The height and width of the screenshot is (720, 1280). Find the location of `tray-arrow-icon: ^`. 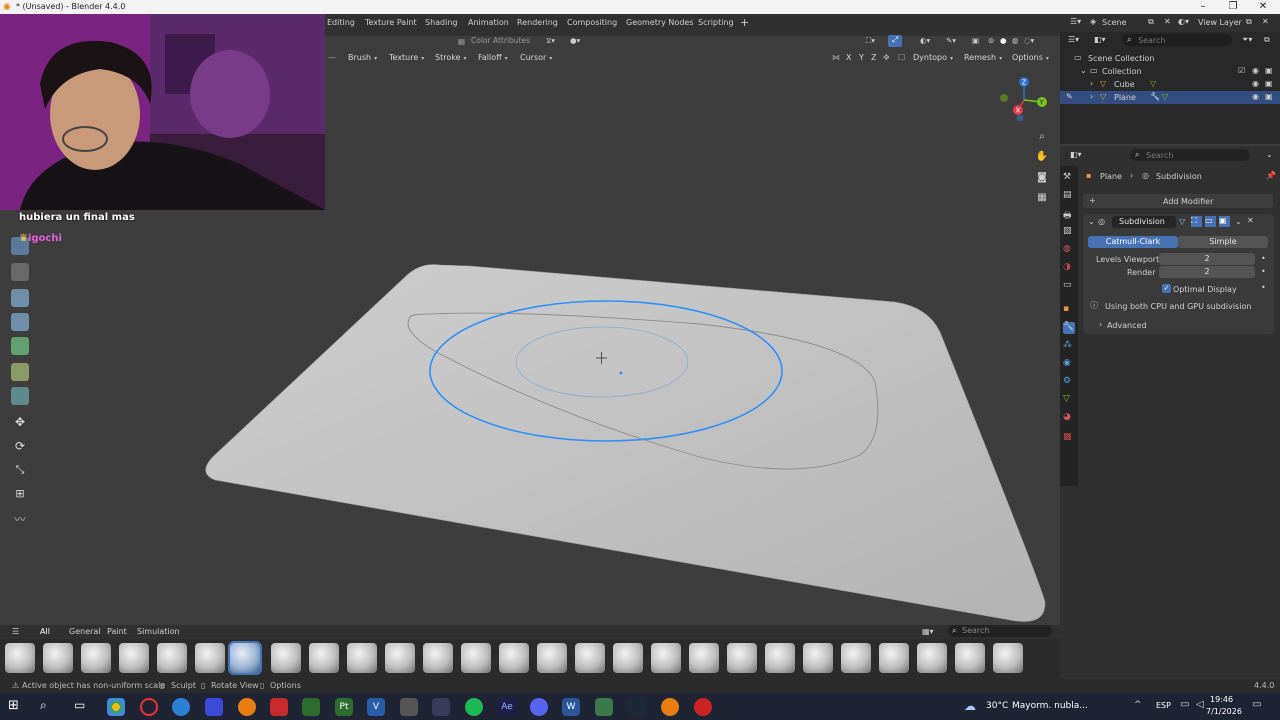

tray-arrow-icon: ^ is located at coordinates (1138, 705).